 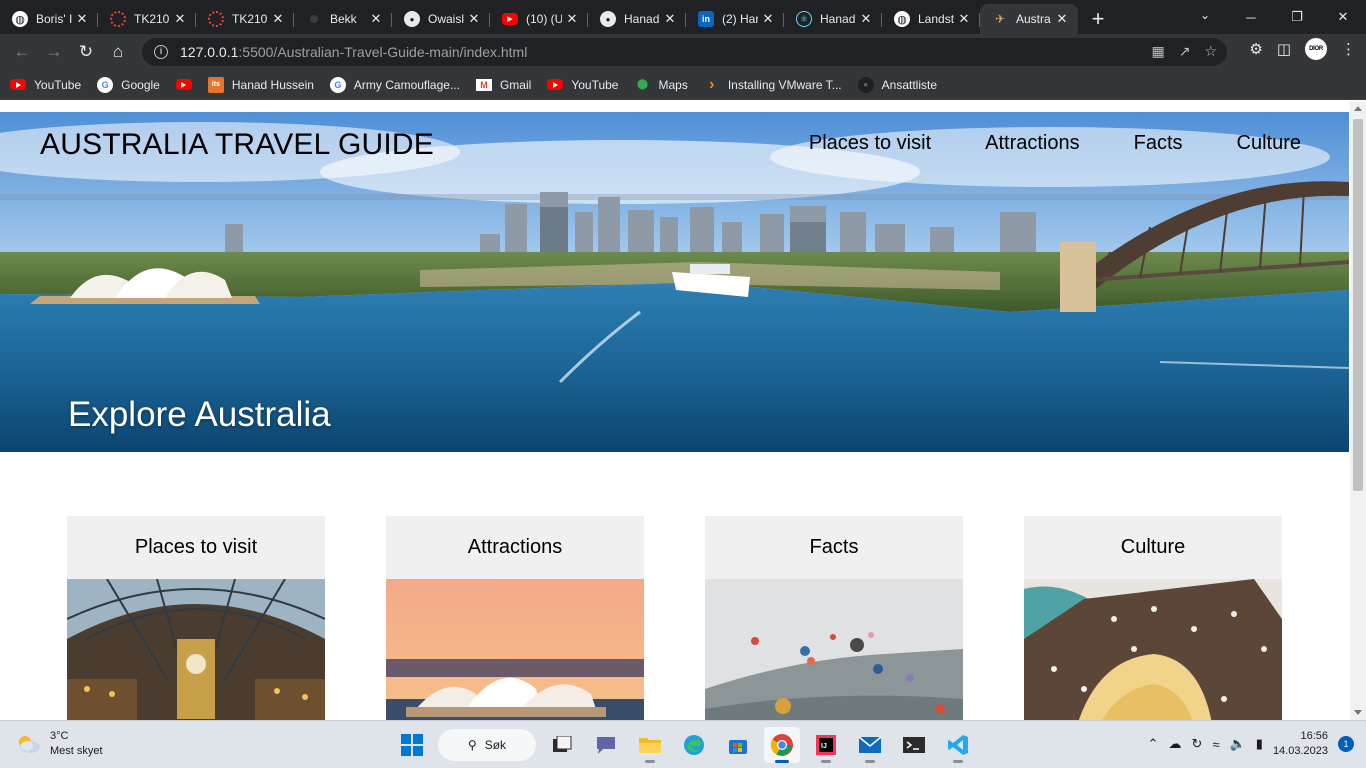 I want to click on clock: 16:56 14.03.2023, so click(x=1300, y=744).